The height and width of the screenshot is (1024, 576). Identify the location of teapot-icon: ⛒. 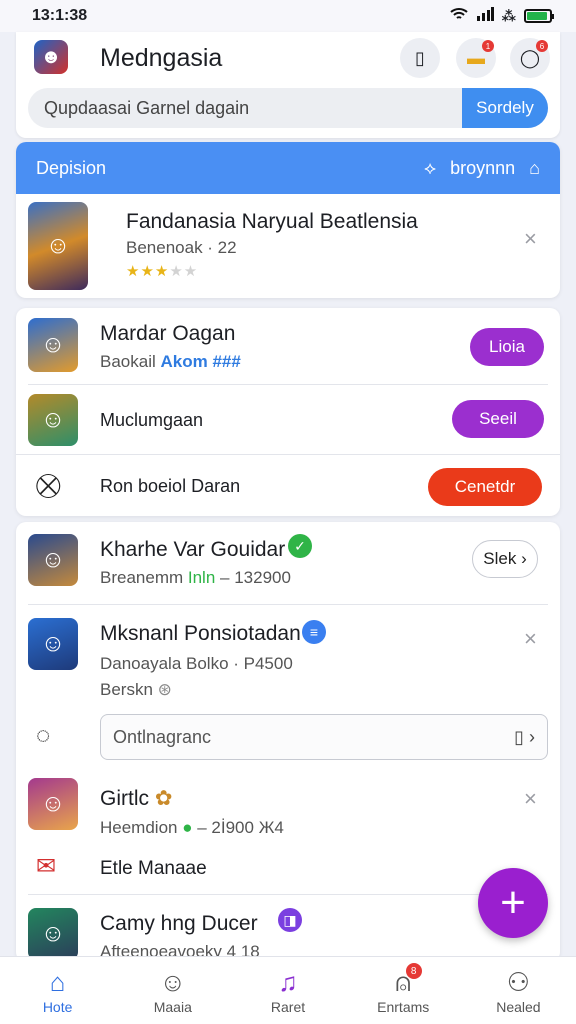
(48, 485).